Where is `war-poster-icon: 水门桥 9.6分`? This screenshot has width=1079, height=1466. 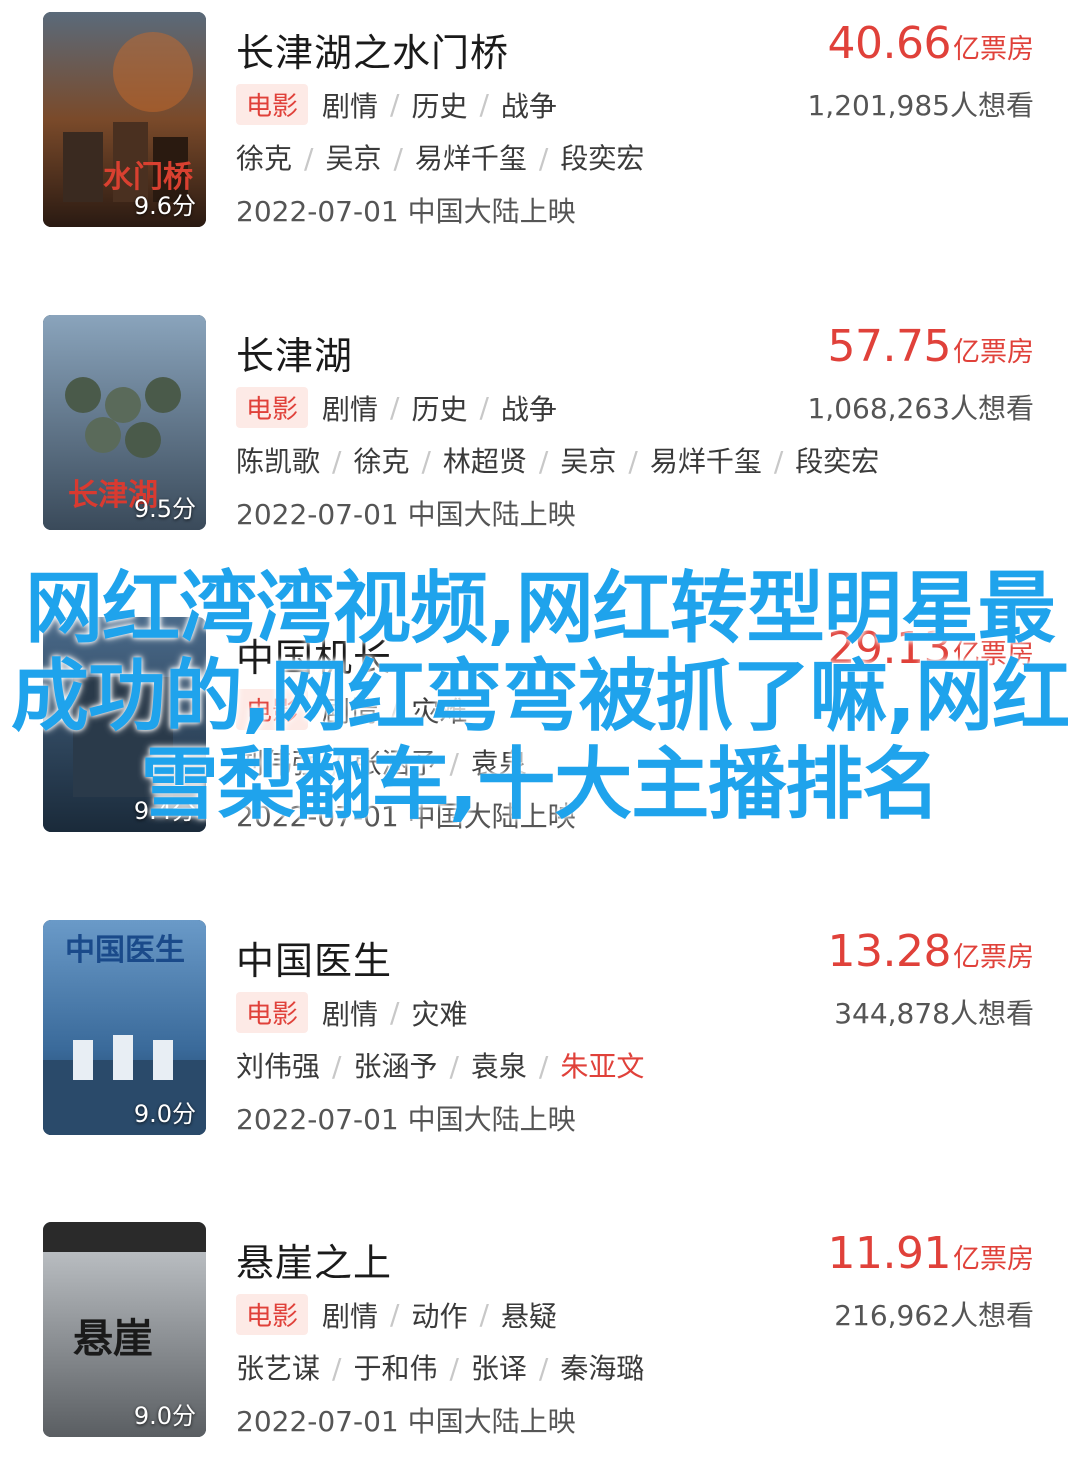
war-poster-icon: 水门桥 9.6分 is located at coordinates (124, 119).